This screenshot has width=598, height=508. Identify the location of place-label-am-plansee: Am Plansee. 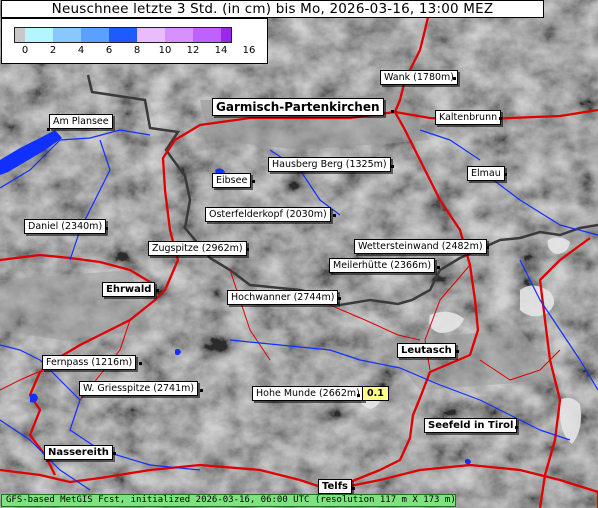
(81, 121).